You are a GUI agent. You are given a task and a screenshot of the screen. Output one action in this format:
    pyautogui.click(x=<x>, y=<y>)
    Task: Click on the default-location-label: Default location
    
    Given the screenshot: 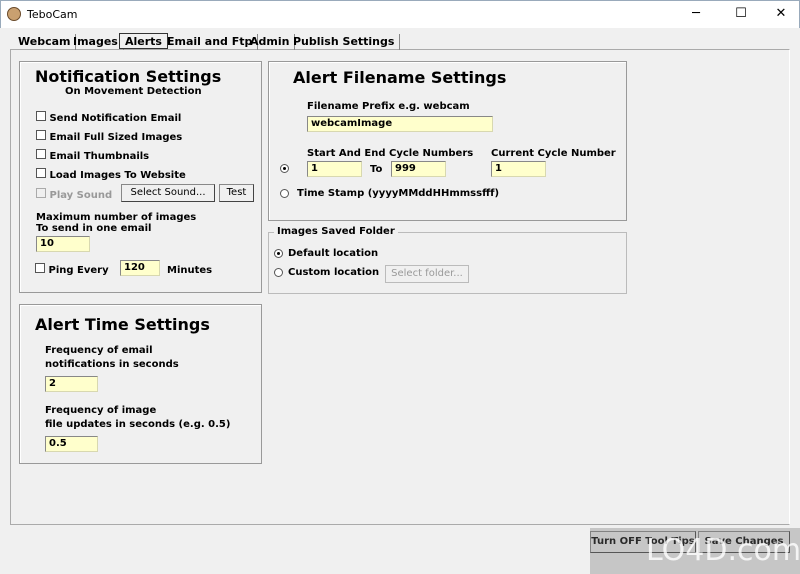 What is the action you would take?
    pyautogui.click(x=333, y=253)
    